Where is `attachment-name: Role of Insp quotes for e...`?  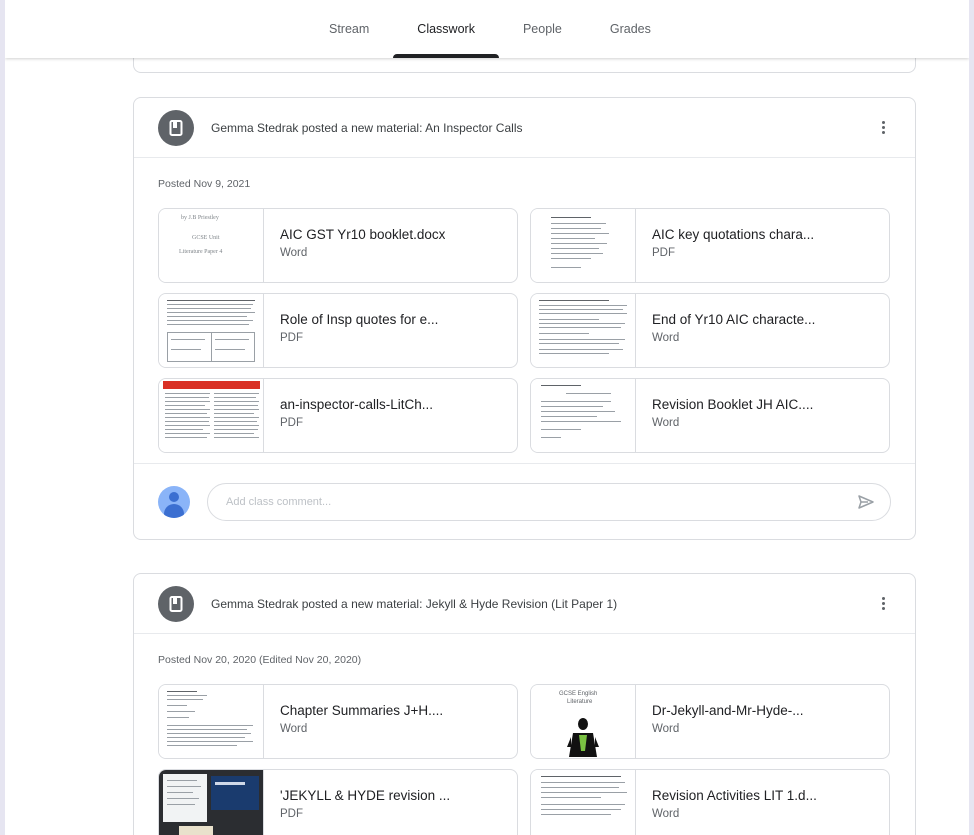
attachment-name: Role of Insp quotes for e... is located at coordinates (359, 319).